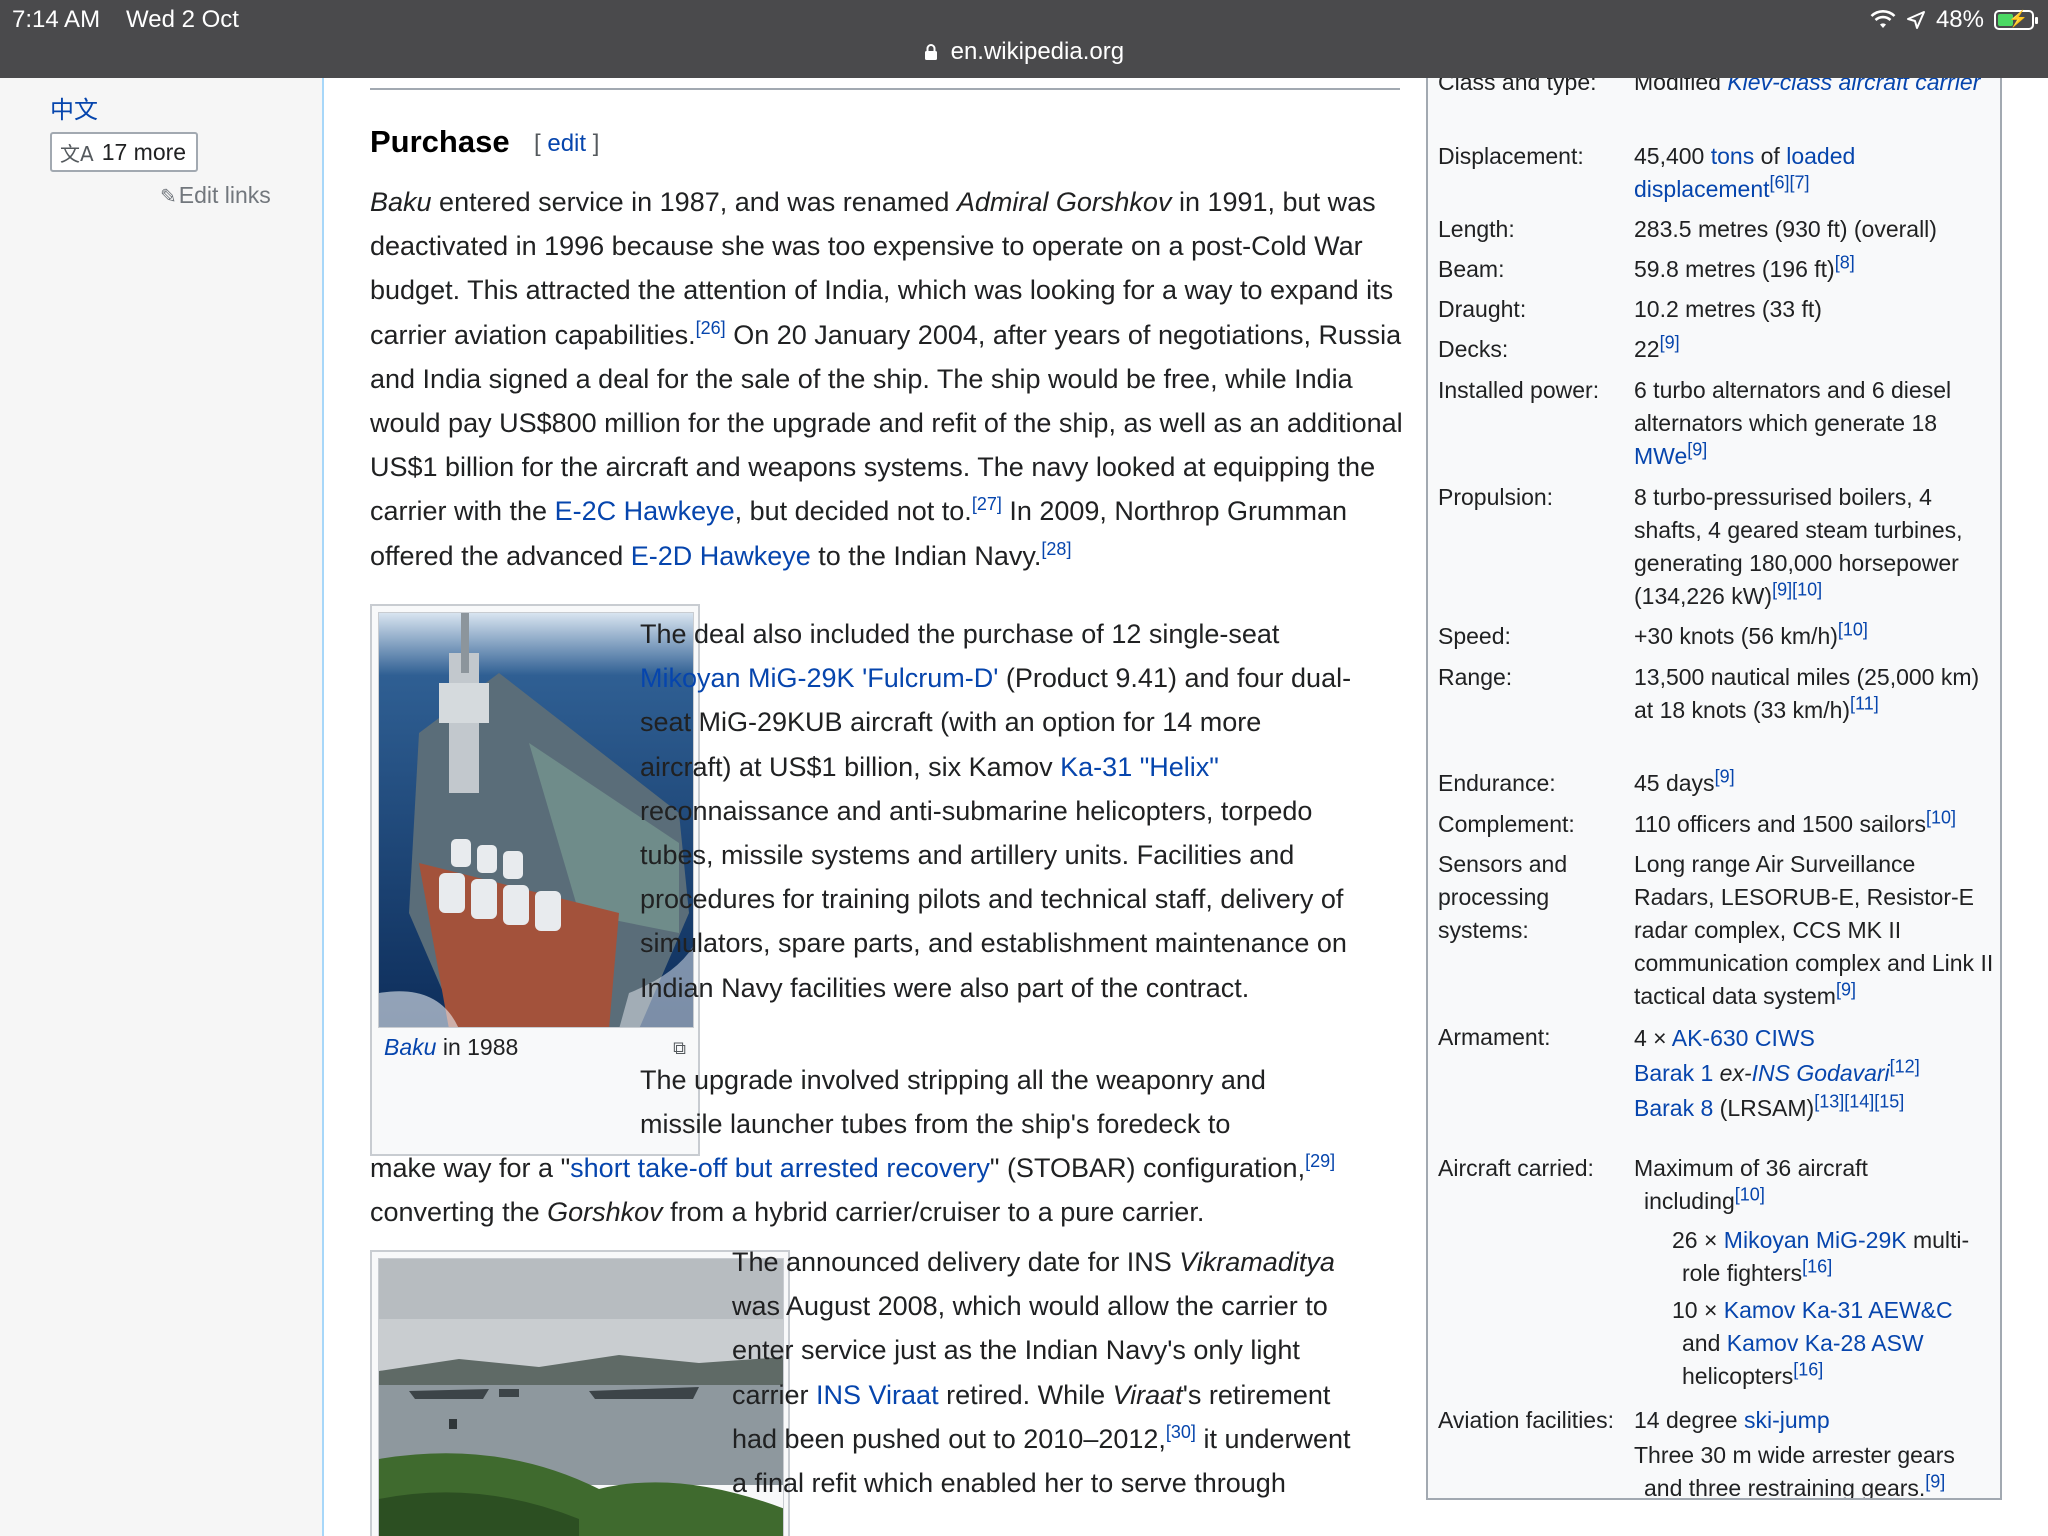  I want to click on section-edit: [ edit ], so click(567, 143).